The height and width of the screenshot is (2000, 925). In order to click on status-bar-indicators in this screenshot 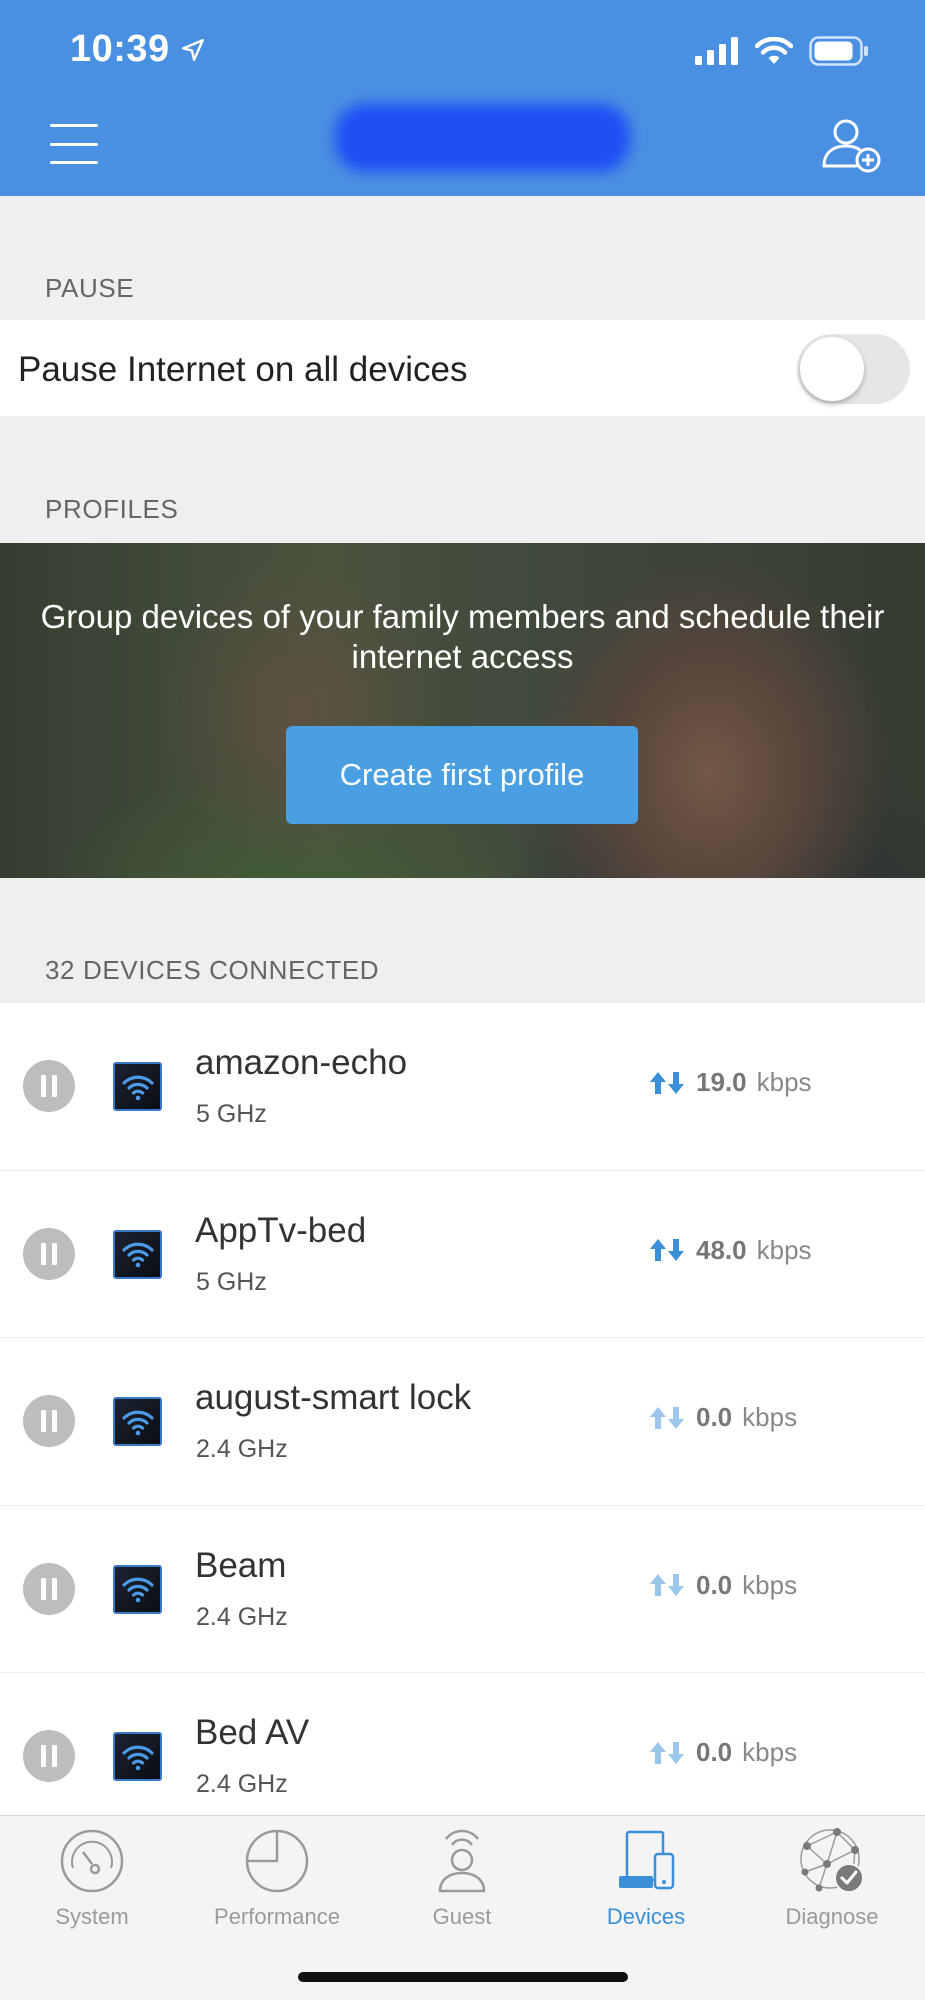, I will do `click(782, 51)`.